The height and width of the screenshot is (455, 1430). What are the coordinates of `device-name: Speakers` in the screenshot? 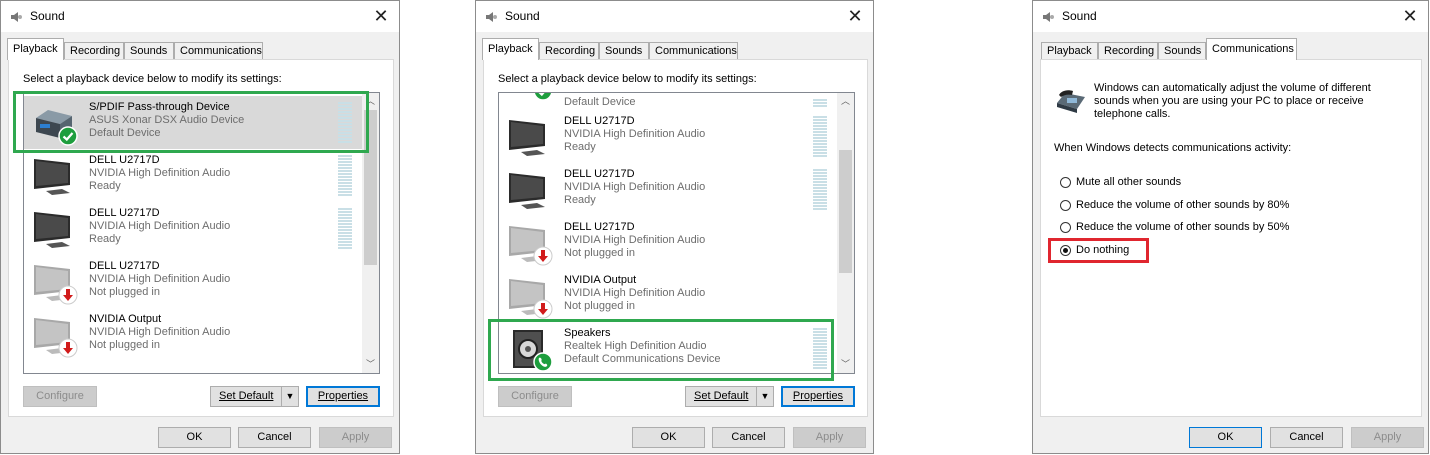 It's located at (587, 333).